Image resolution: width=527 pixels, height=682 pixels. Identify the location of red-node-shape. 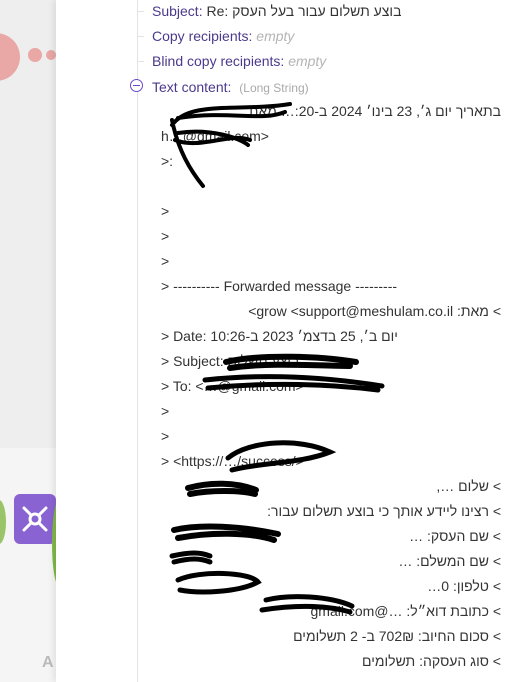
(10, 57).